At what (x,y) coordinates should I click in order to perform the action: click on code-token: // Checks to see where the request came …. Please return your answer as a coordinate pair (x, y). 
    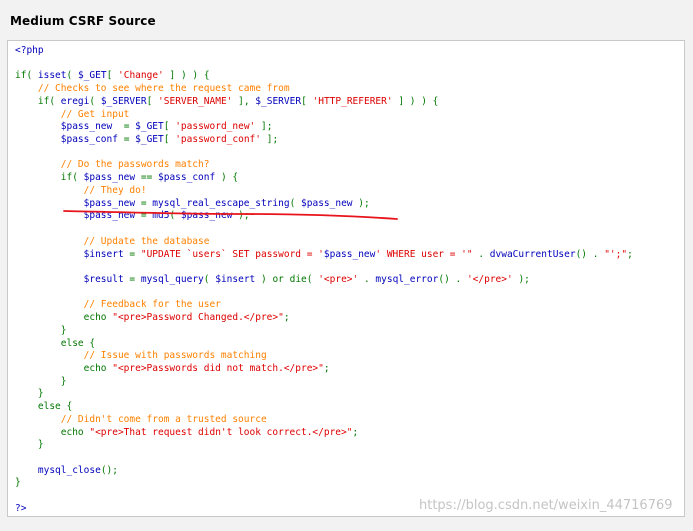
    Looking at the image, I should click on (152, 89).